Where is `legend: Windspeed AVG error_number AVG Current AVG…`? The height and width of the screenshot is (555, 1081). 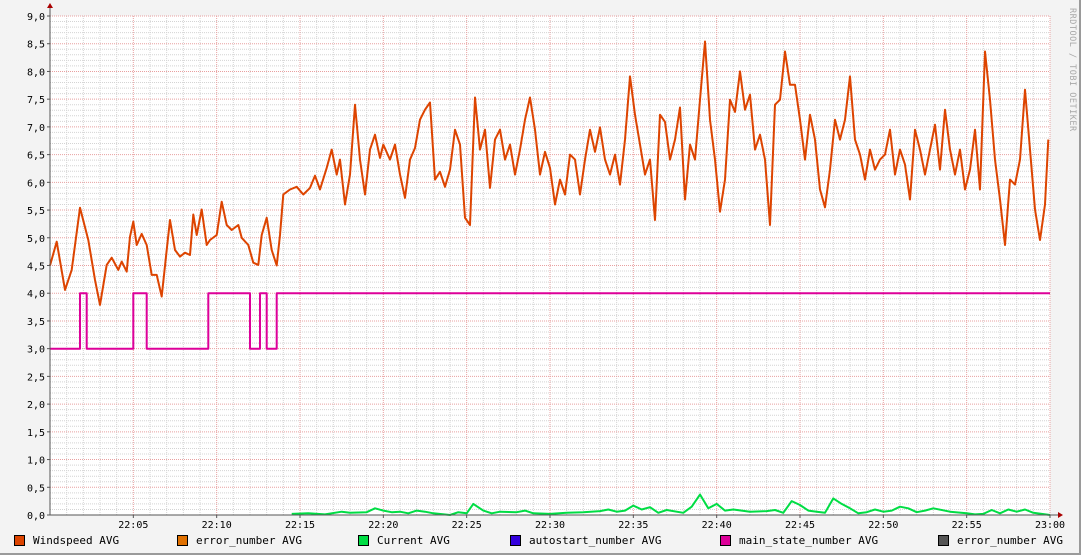
legend: Windspeed AVG error_number AVG Current AVG… is located at coordinates (544, 542).